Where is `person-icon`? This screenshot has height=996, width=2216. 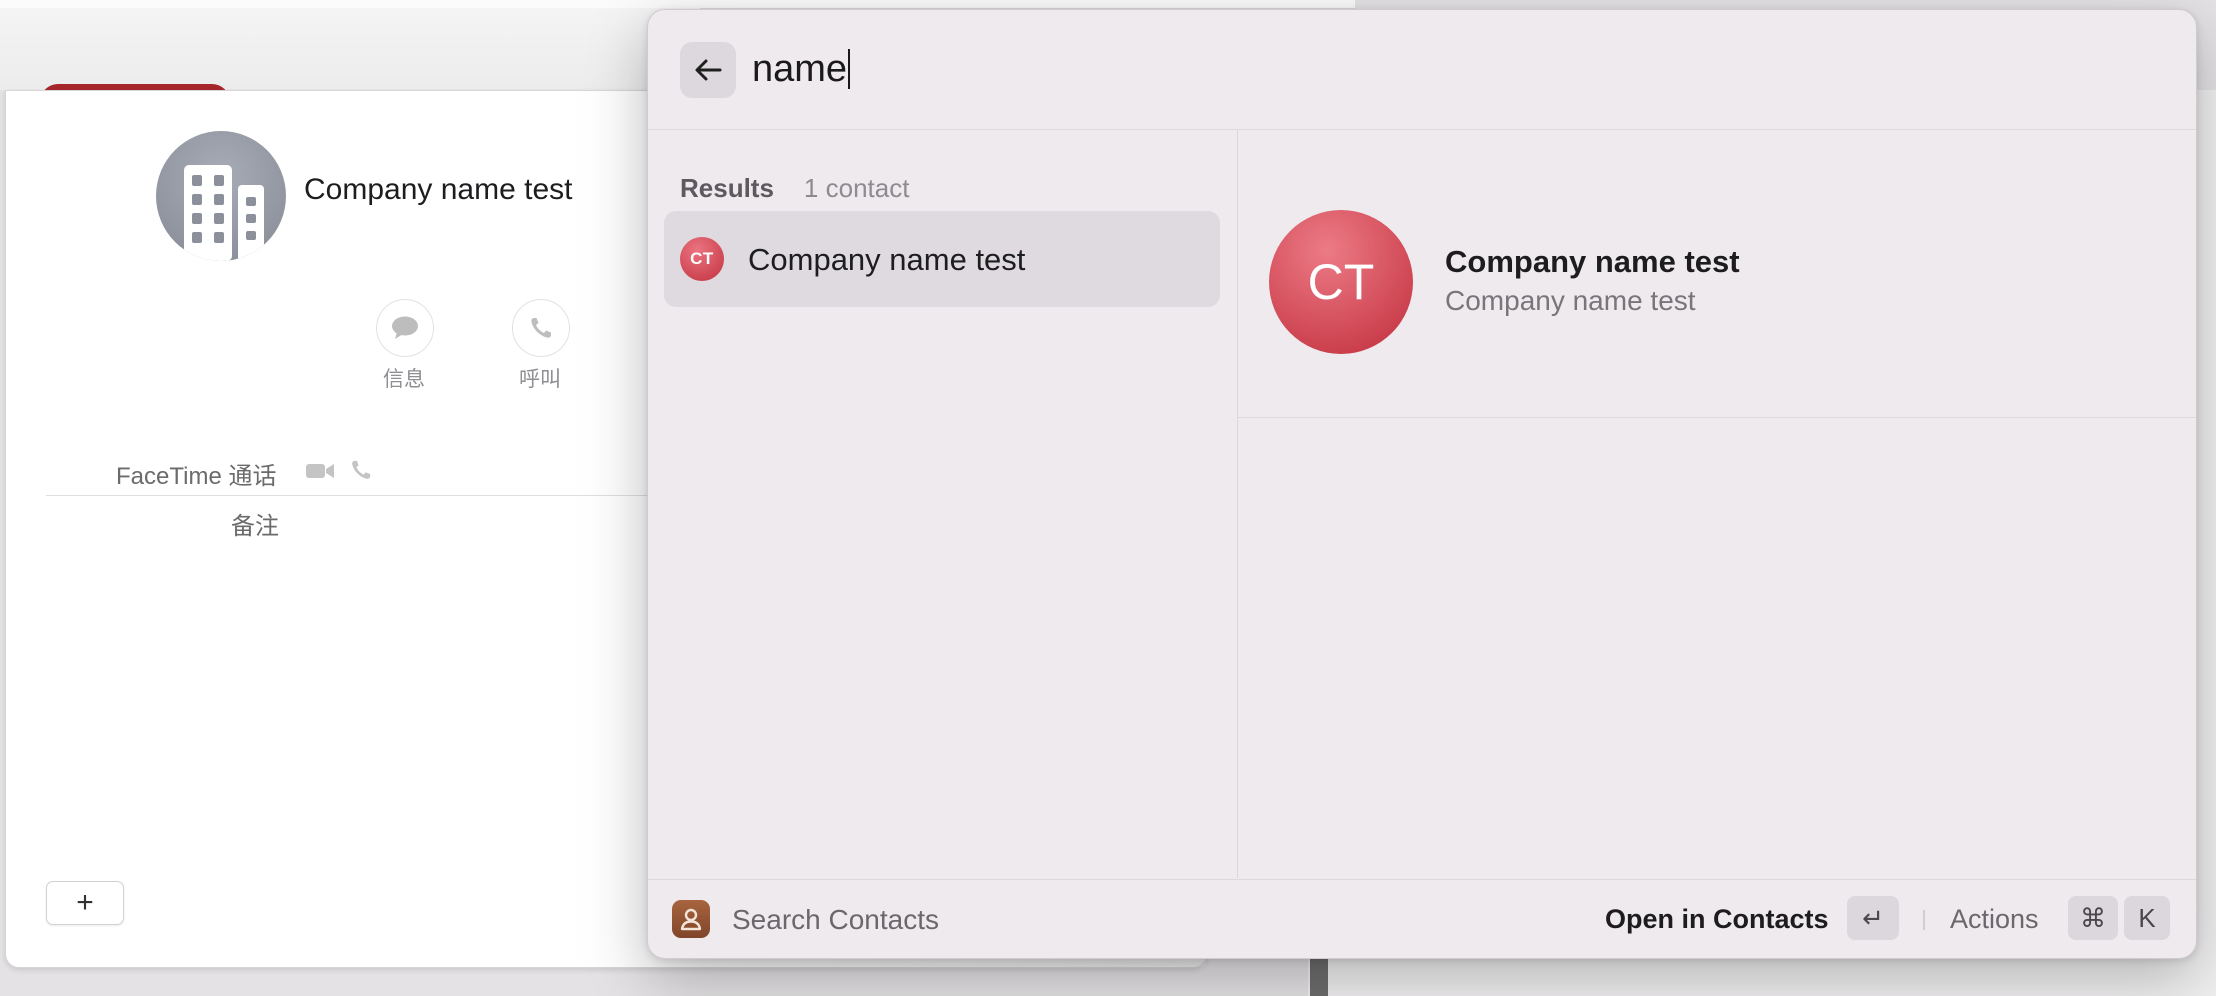
person-icon is located at coordinates (691, 919).